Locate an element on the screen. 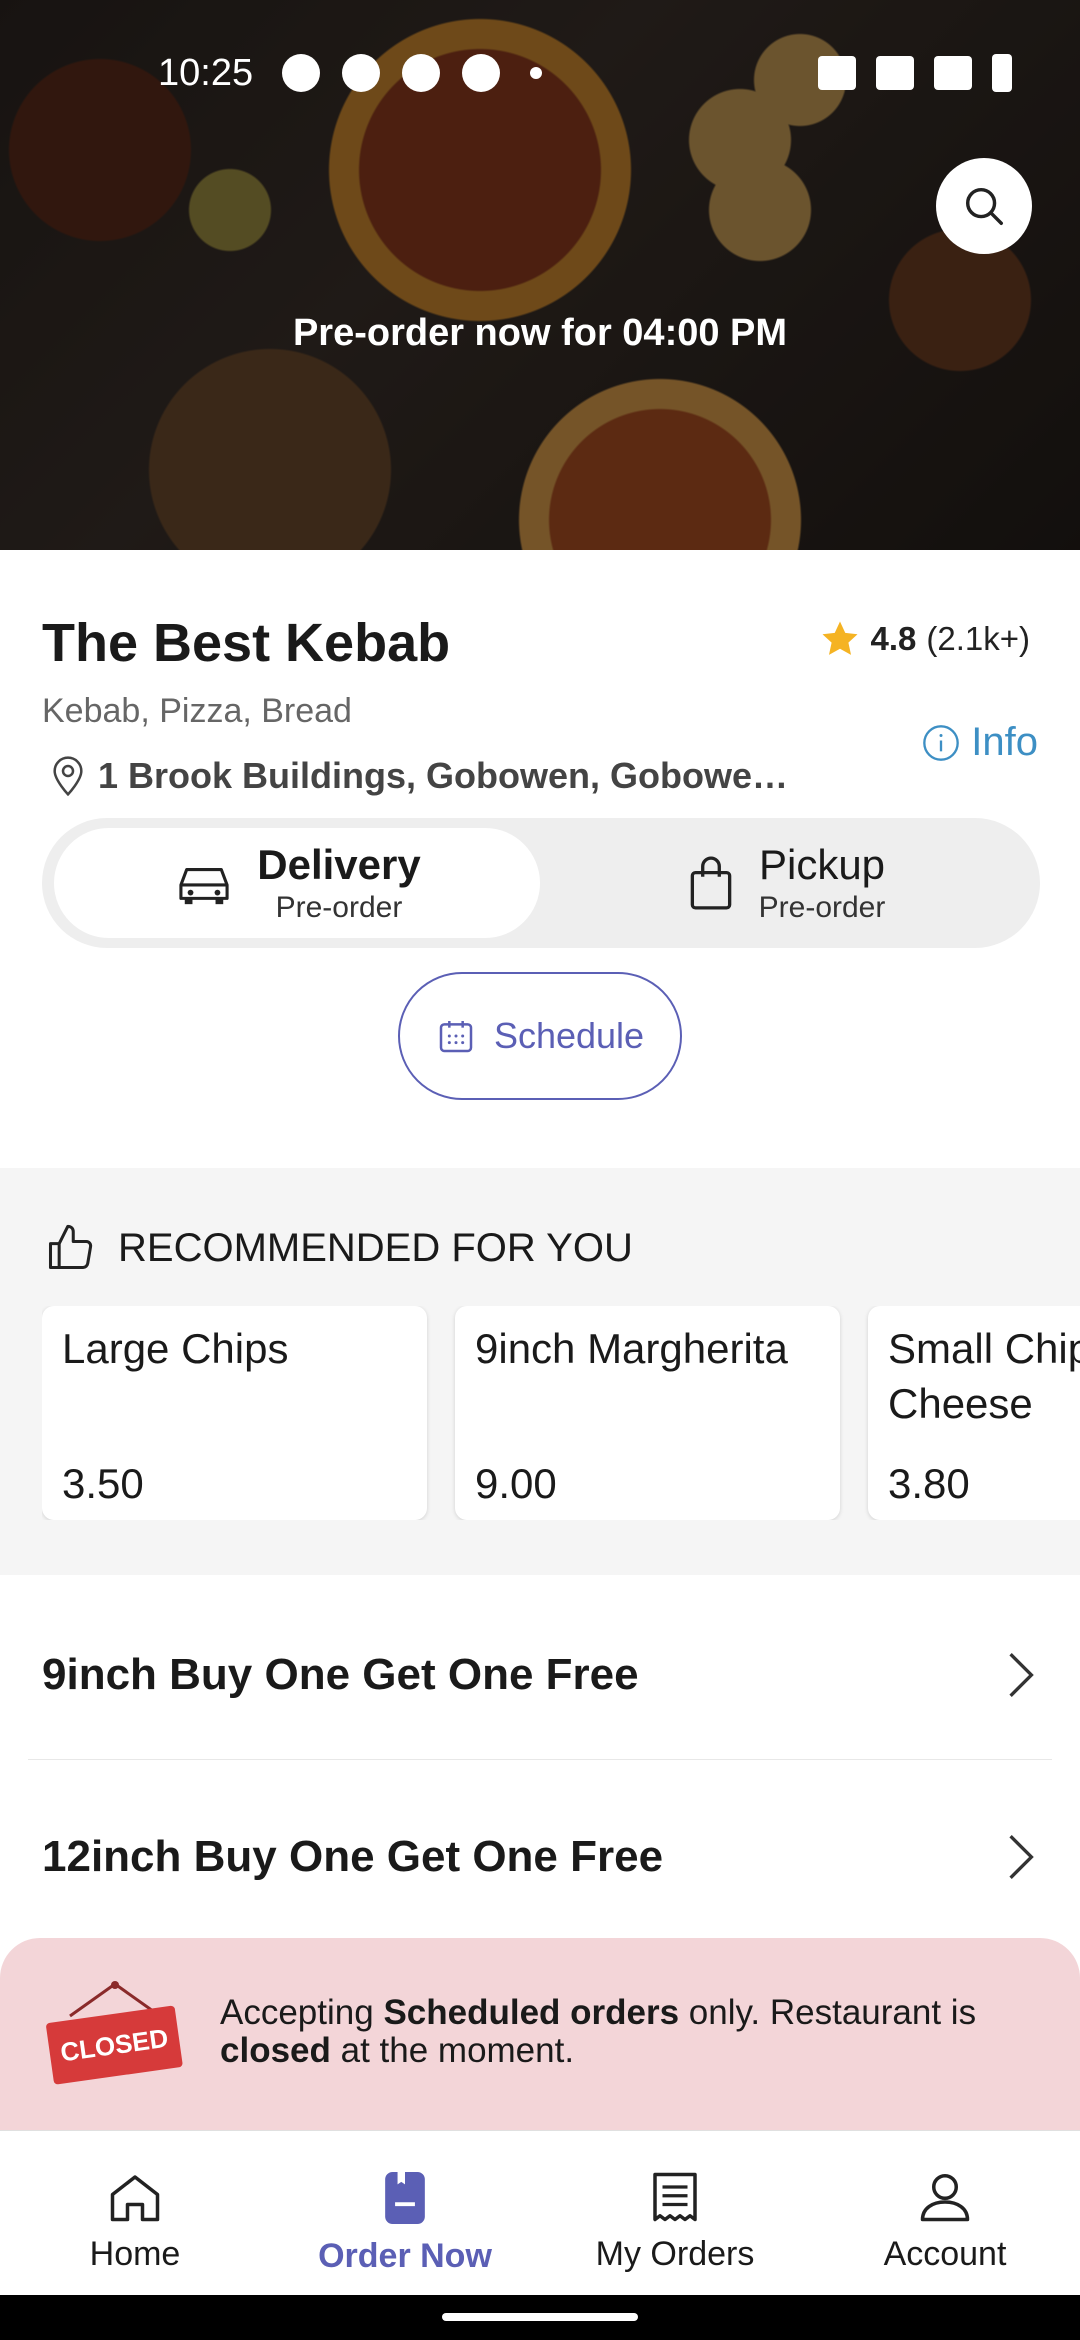 The height and width of the screenshot is (2340, 1080). notification-icons is located at coordinates (412, 73).